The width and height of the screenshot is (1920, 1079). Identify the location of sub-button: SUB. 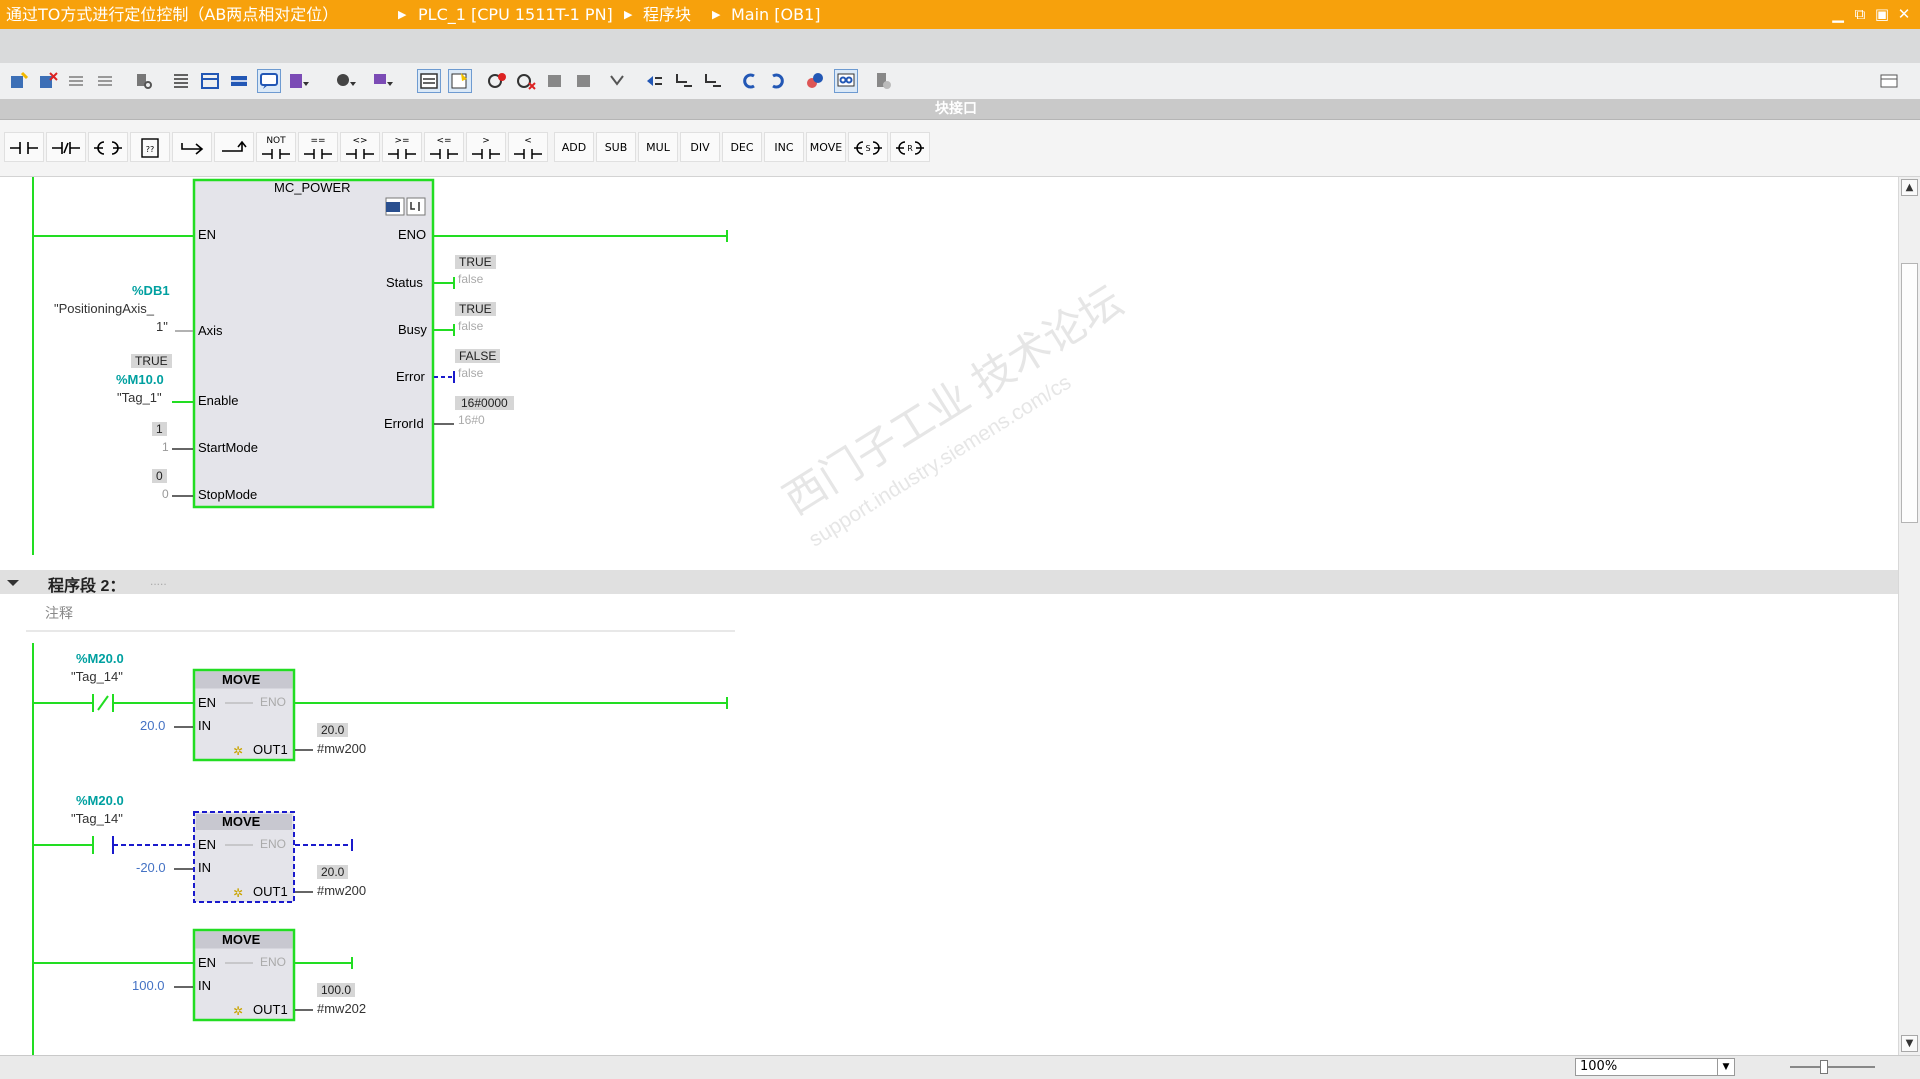
(616, 147).